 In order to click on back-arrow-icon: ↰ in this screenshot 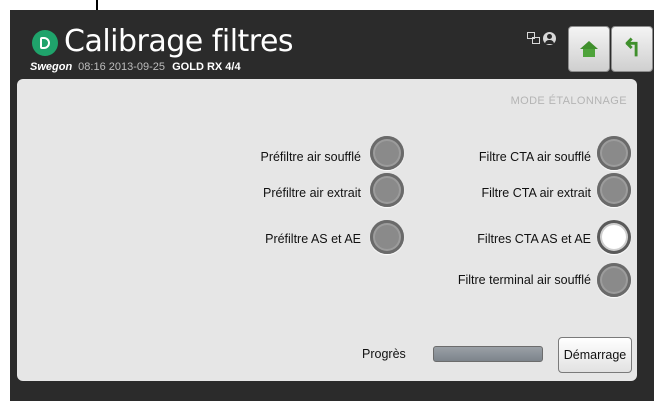, I will do `click(632, 48)`.